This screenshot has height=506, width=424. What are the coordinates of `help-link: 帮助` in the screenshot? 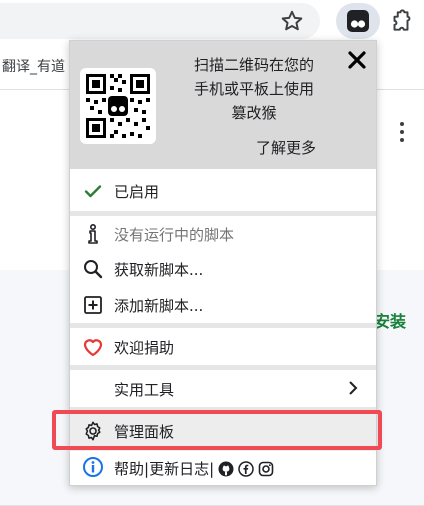 It's located at (129, 468).